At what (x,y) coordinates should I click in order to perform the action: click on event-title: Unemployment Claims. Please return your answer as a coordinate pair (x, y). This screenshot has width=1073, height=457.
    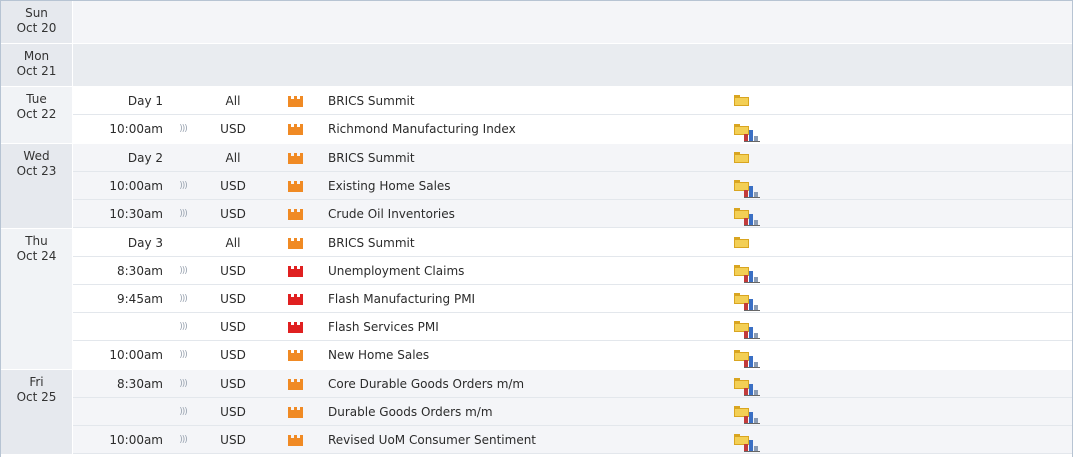
    Looking at the image, I should click on (527, 271).